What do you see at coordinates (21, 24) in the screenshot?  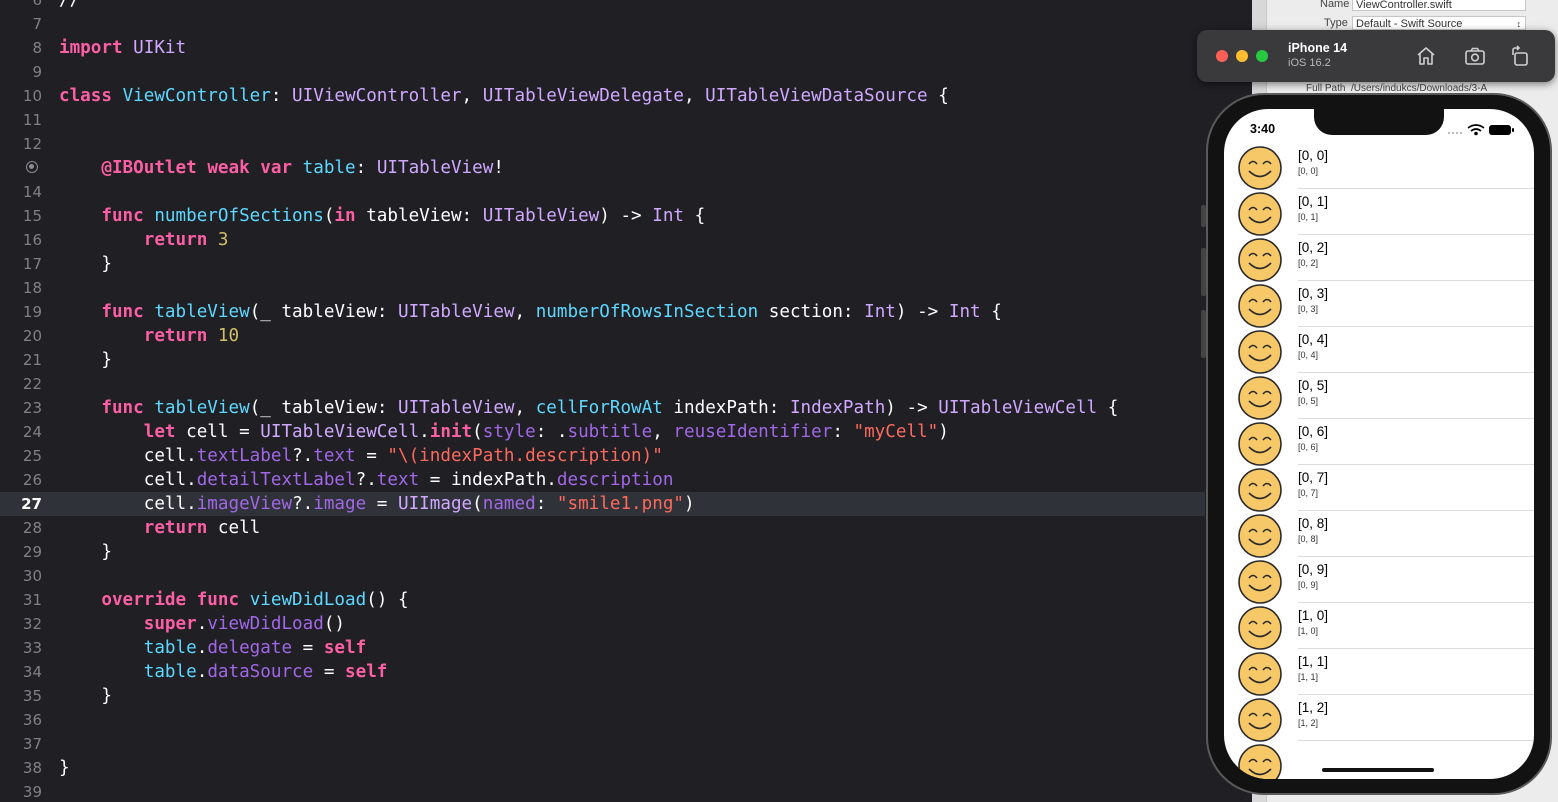 I see `line-number: 7` at bounding box center [21, 24].